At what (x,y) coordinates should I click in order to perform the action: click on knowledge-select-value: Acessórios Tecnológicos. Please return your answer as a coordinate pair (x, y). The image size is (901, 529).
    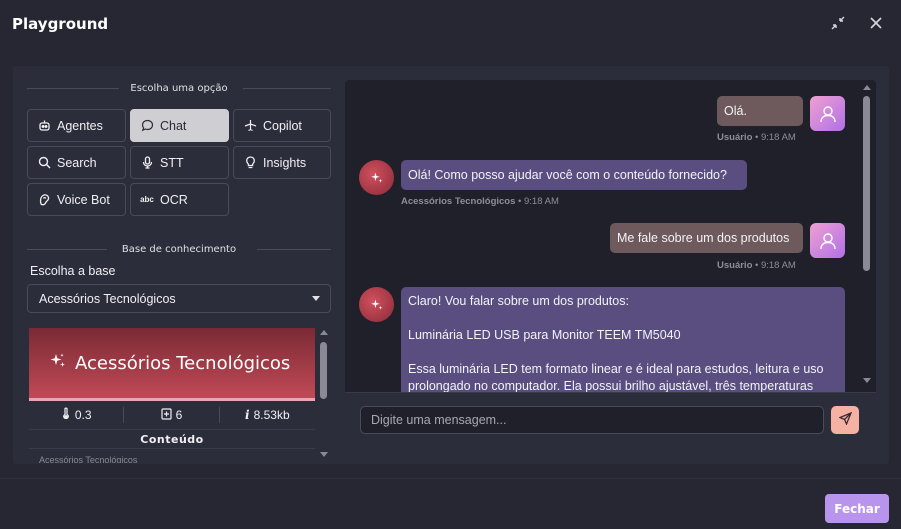
    Looking at the image, I should click on (107, 298).